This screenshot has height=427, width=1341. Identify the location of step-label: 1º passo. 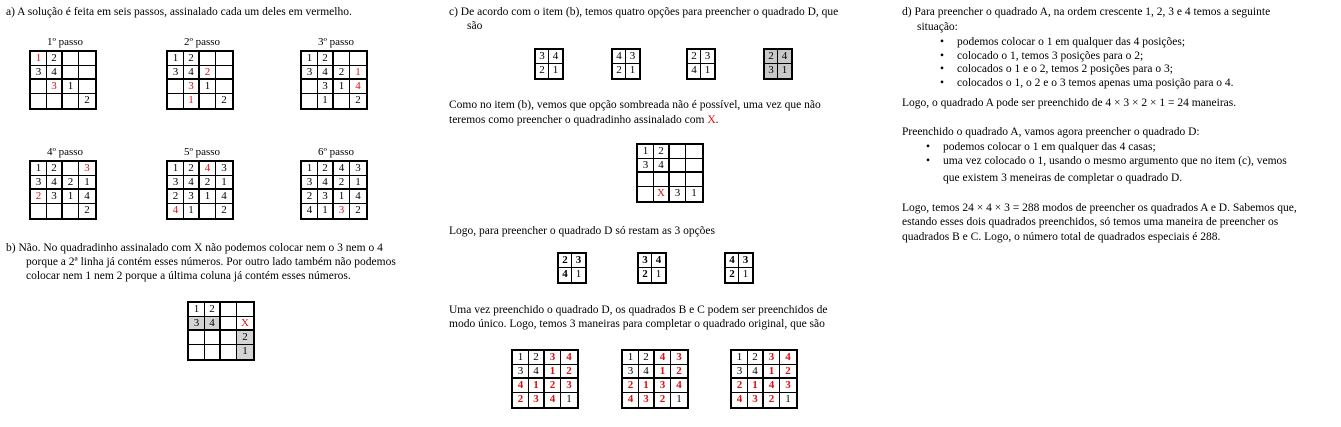
(65, 42).